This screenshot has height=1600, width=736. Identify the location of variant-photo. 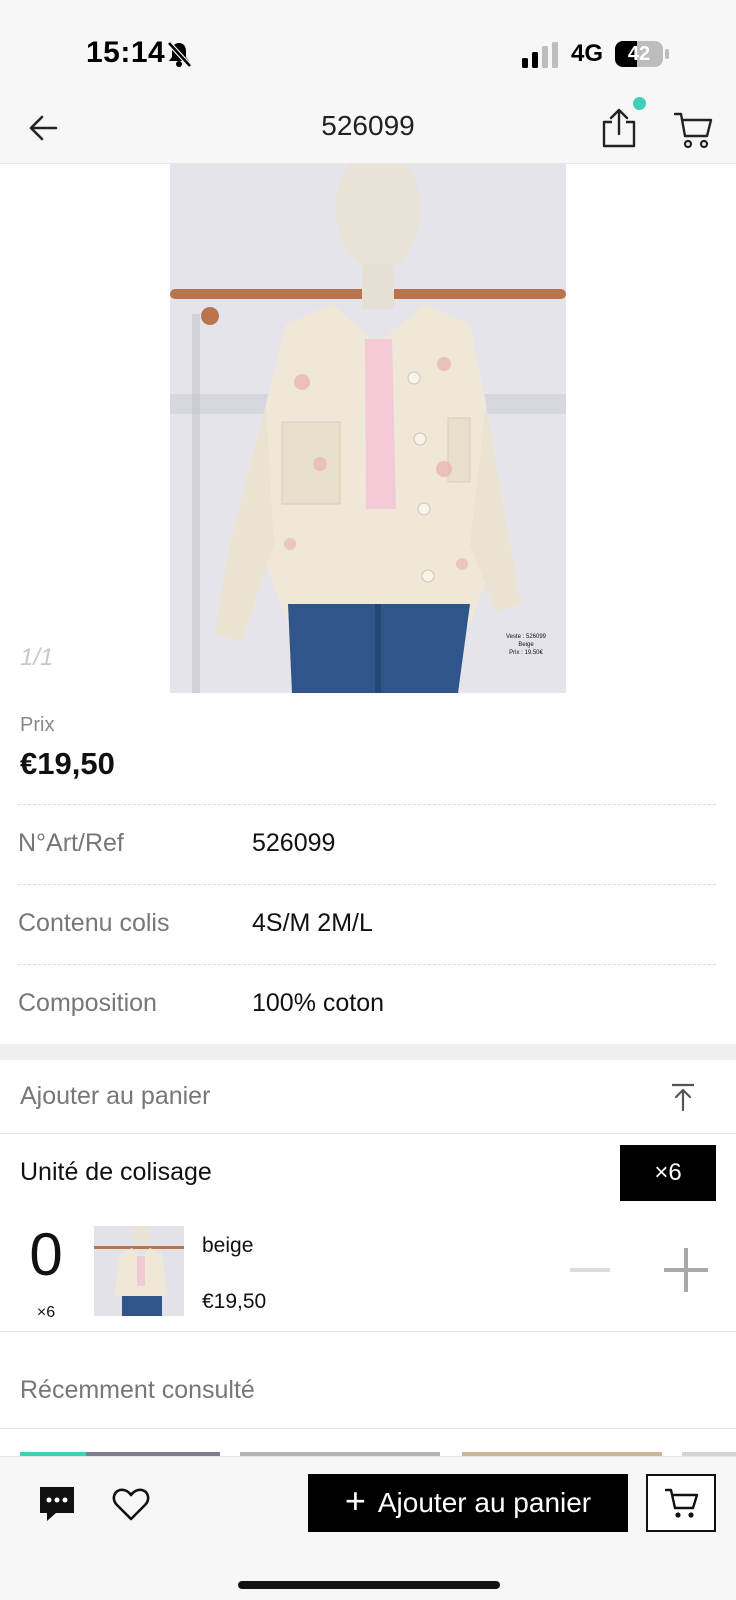
(139, 1271).